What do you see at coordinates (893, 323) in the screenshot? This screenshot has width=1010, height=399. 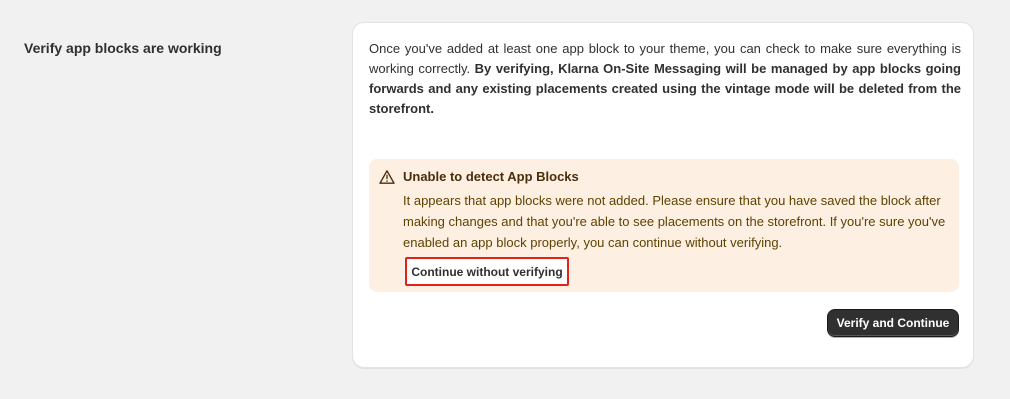 I see `verify-and-continue-button: Verify and Continue` at bounding box center [893, 323].